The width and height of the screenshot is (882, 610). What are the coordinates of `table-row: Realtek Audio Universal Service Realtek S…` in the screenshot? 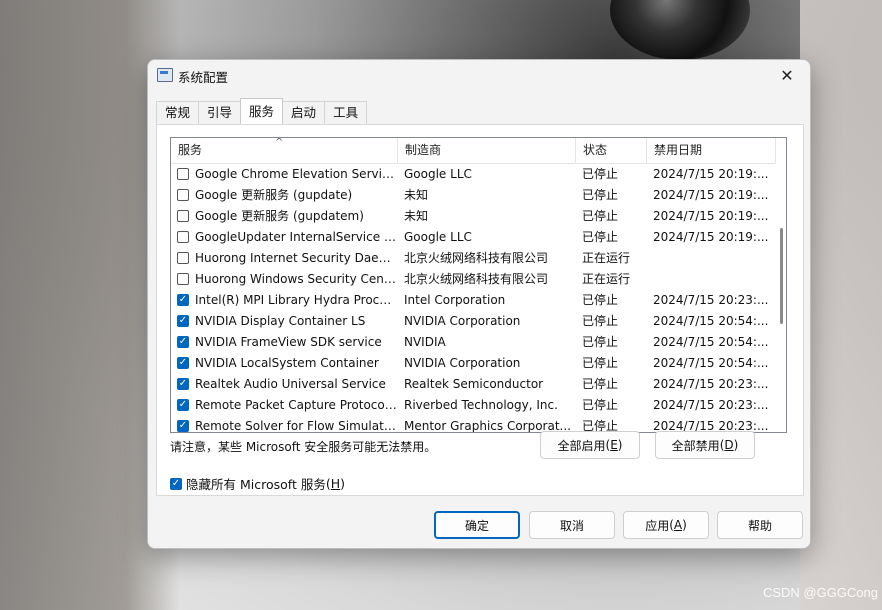 It's located at (473, 383).